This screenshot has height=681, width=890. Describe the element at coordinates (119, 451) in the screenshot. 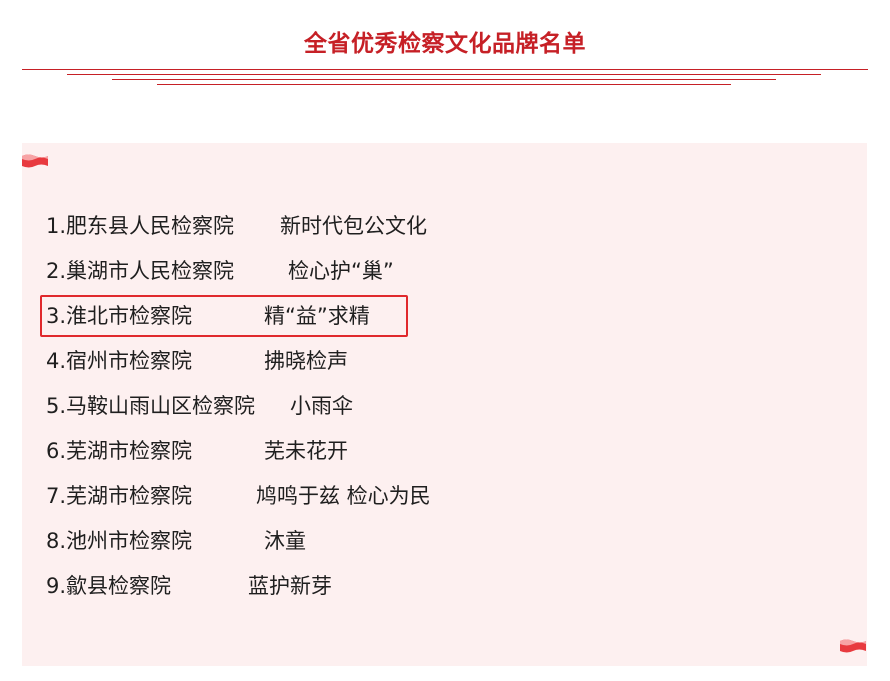

I see `procuratorate-name: 6.芜湖市检察院` at that location.